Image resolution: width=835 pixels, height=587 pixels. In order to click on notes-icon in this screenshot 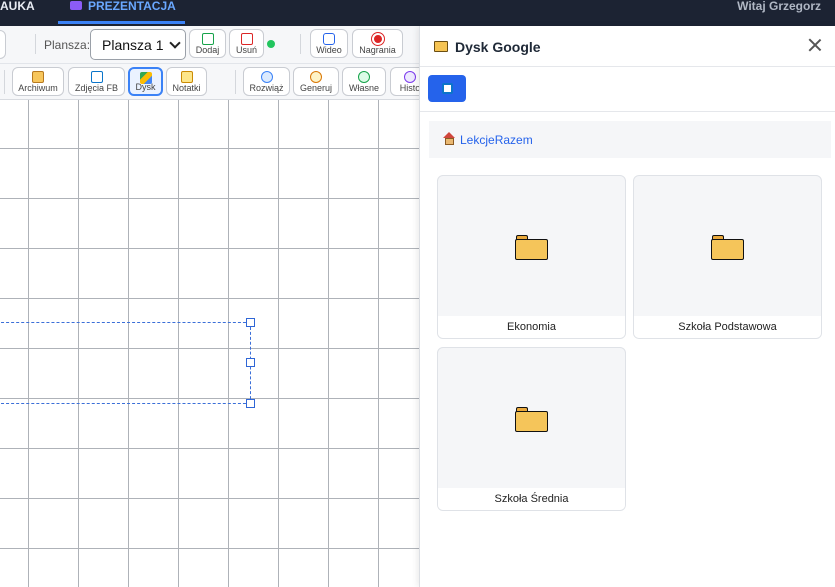, I will do `click(186, 77)`.